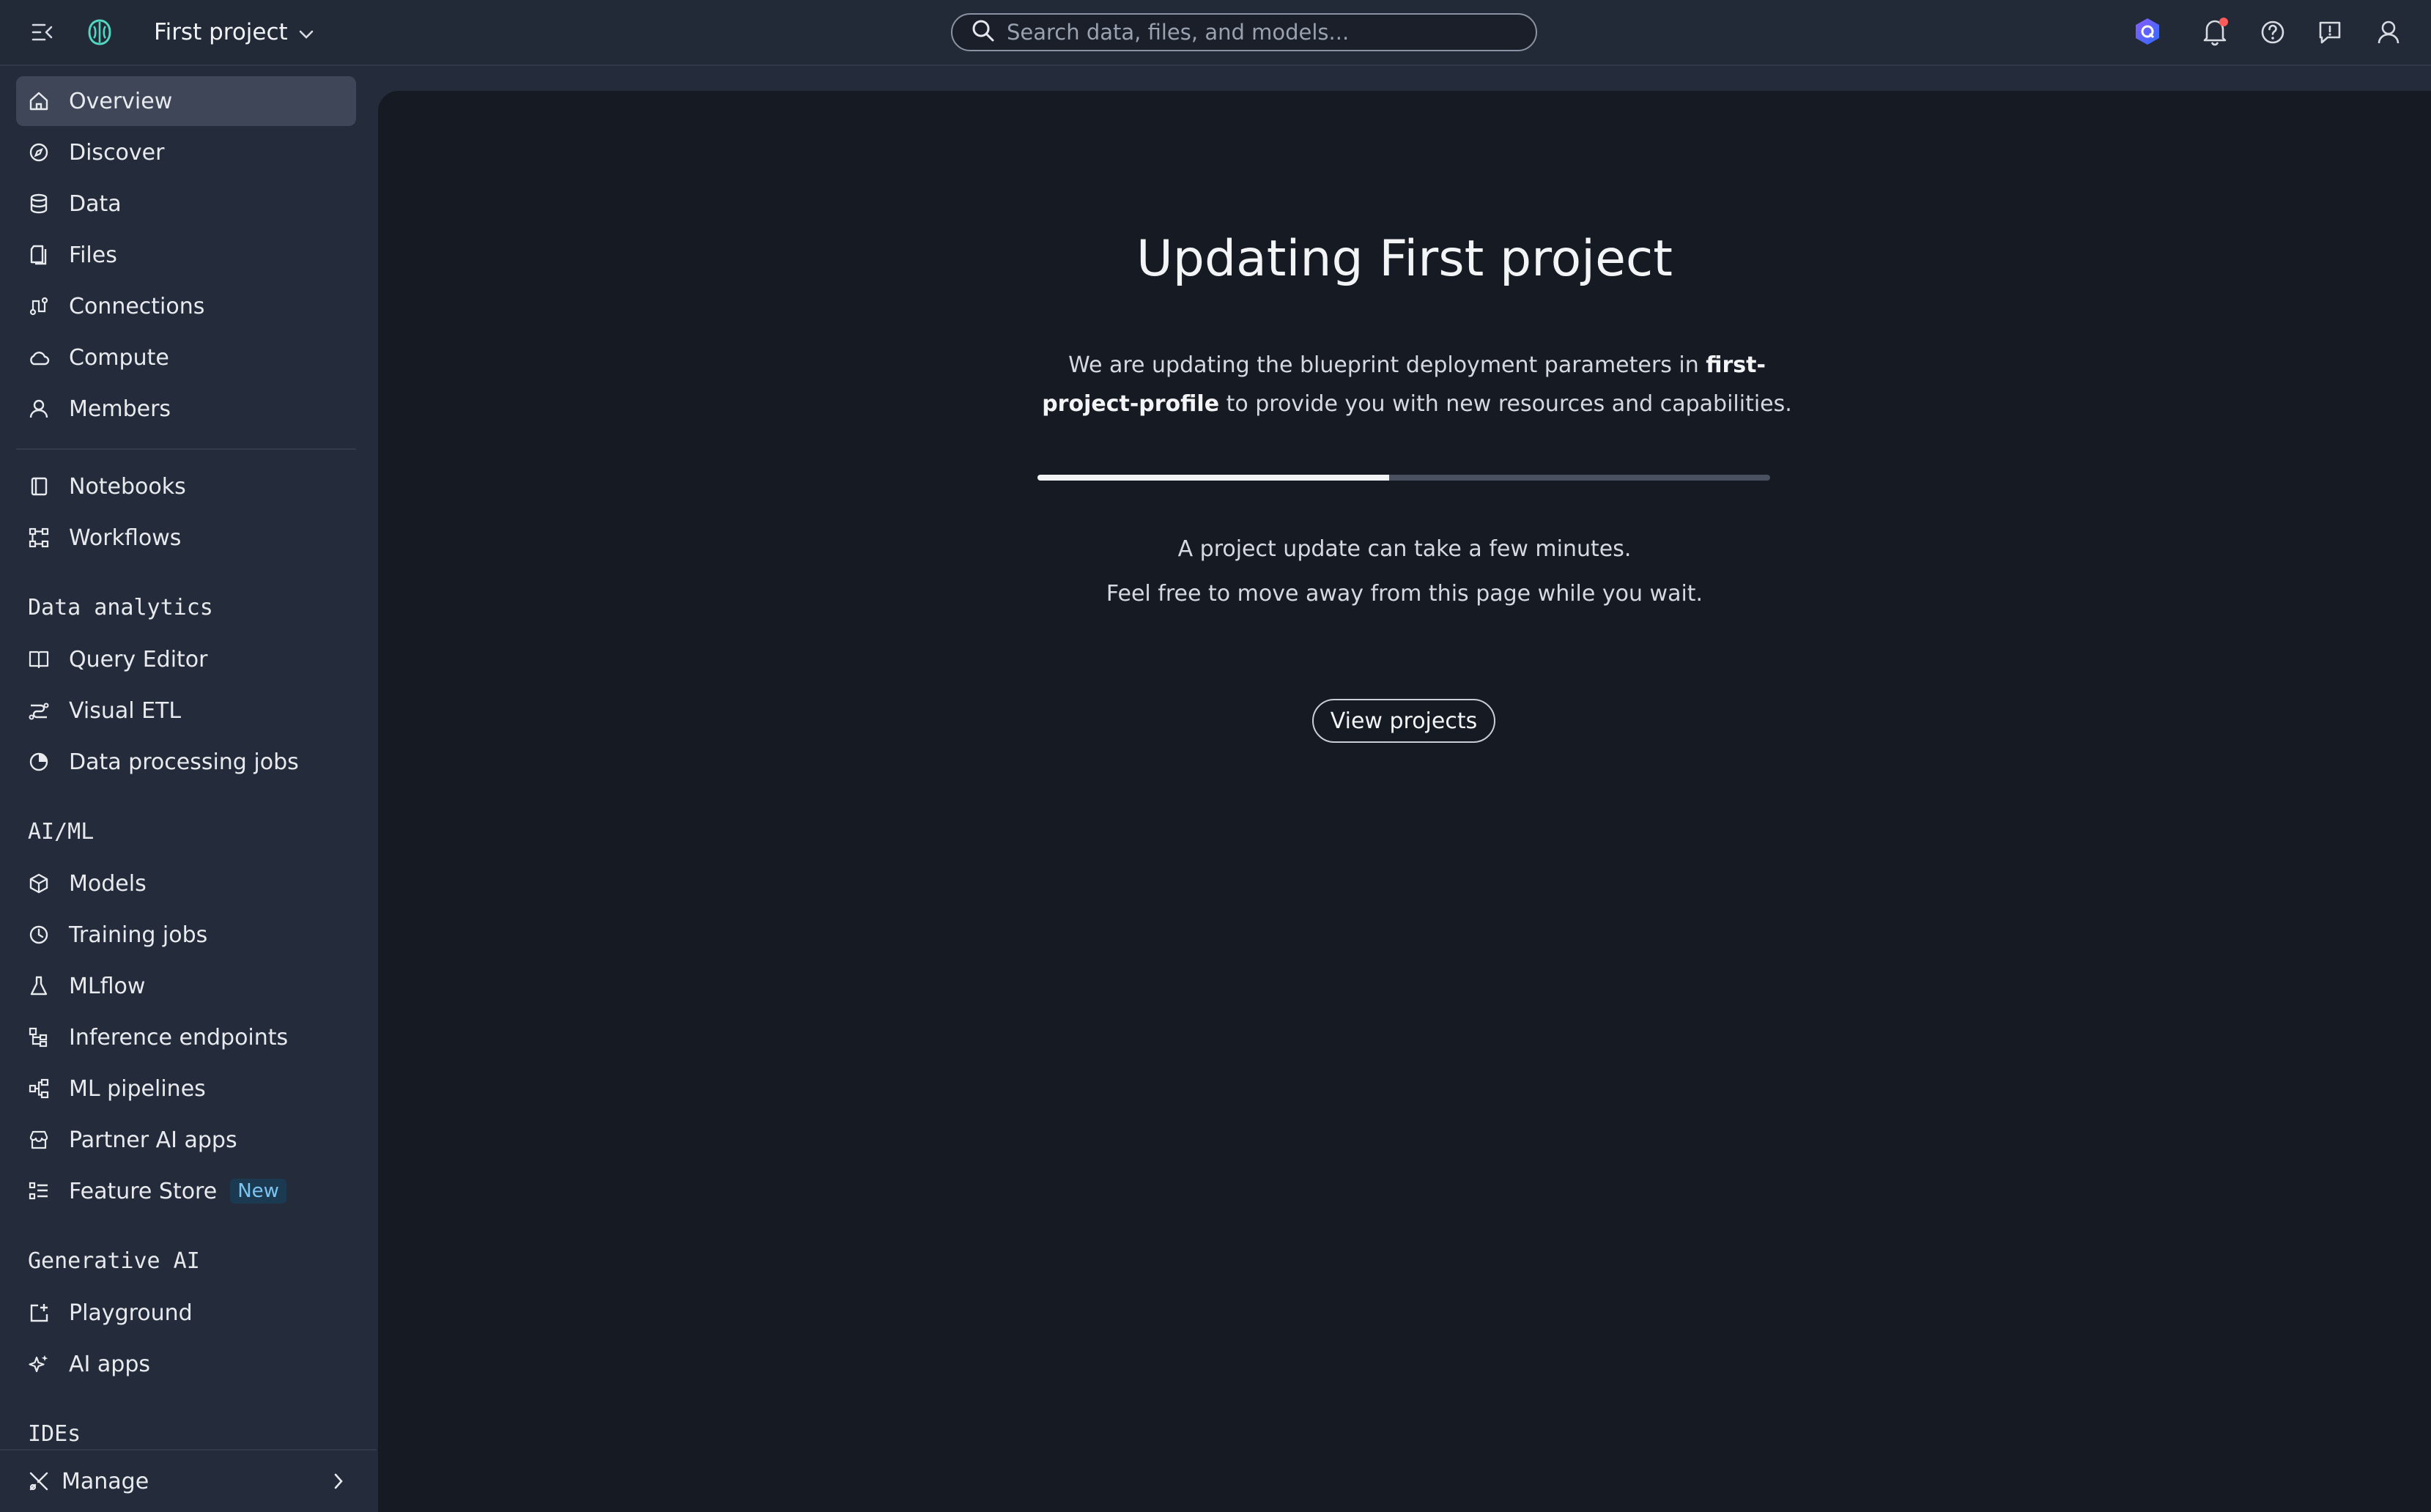 Image resolution: width=2431 pixels, height=1512 pixels. What do you see at coordinates (138, 935) in the screenshot?
I see `sidebar-item-label: Training jobs` at bounding box center [138, 935].